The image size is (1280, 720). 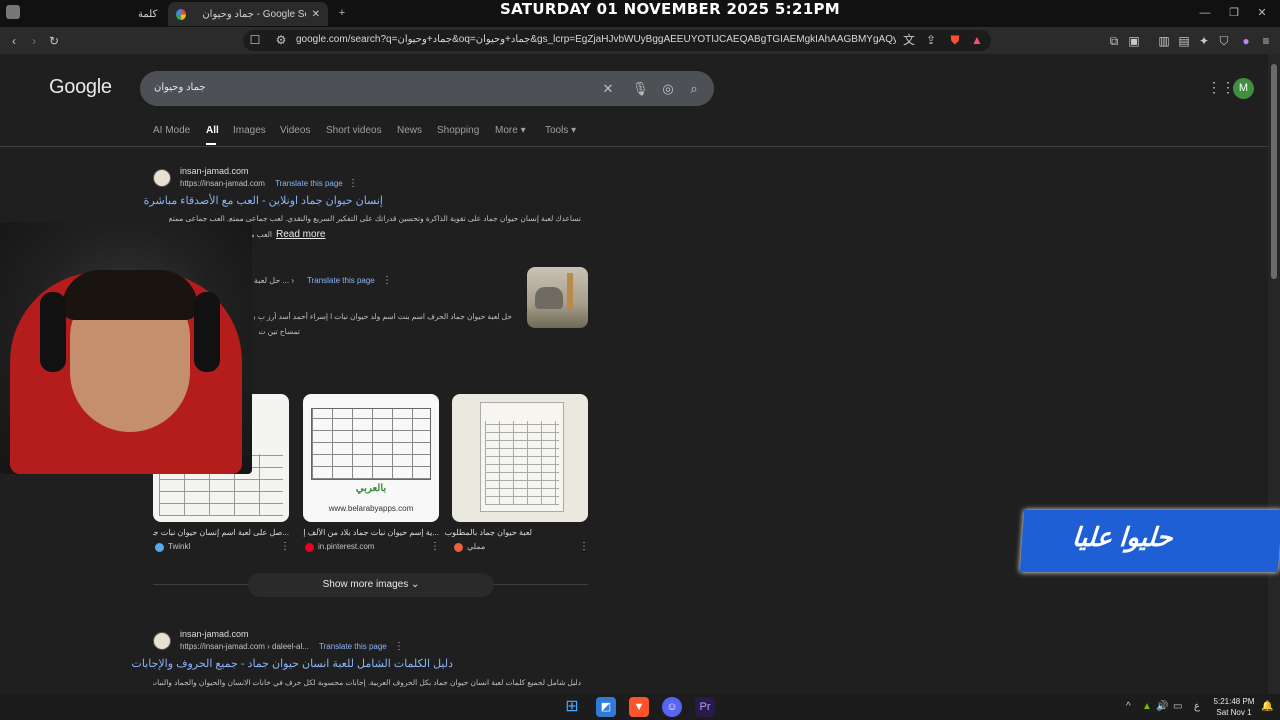 I want to click on new-tab-plus-icon: +, so click(x=342, y=13).